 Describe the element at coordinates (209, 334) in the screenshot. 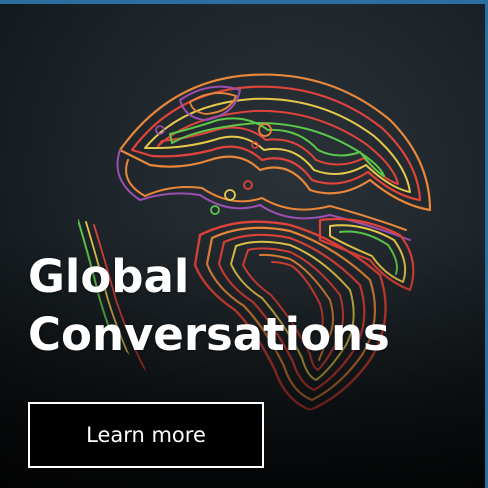

I see `title-line-2: Conversations` at that location.